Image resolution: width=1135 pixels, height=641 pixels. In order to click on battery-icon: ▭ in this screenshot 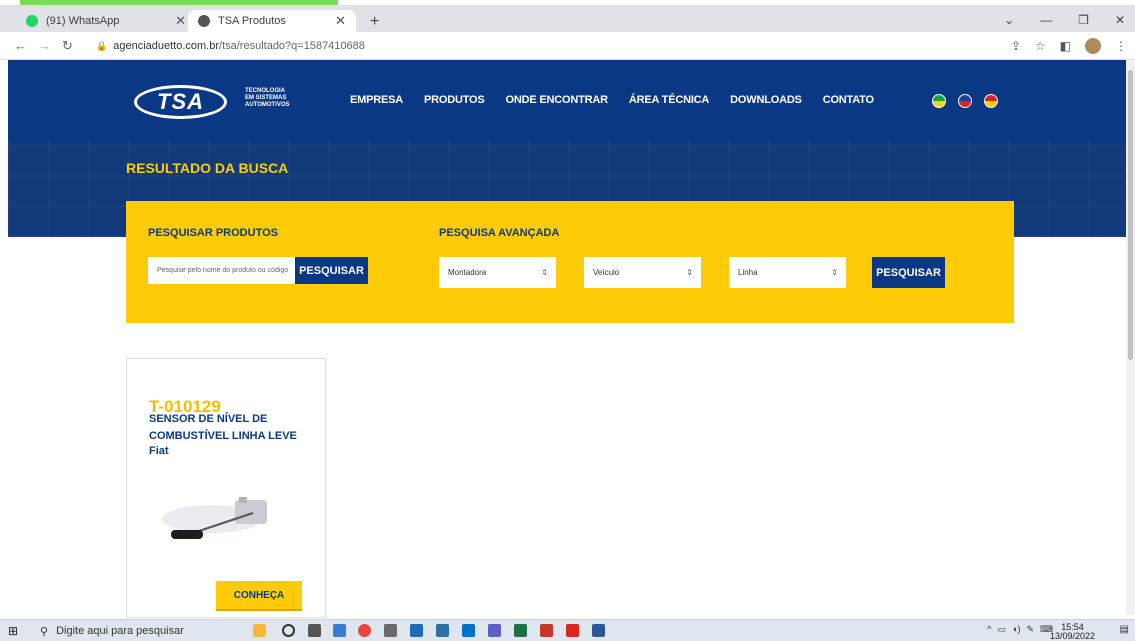, I will do `click(1002, 629)`.